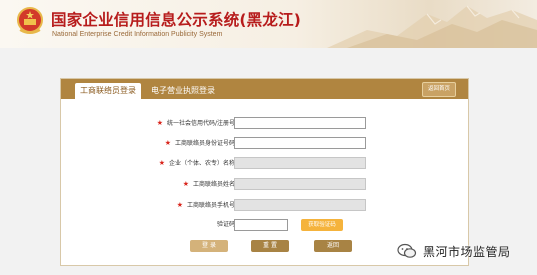 The width and height of the screenshot is (537, 275). I want to click on credit-code-input, so click(300, 123).